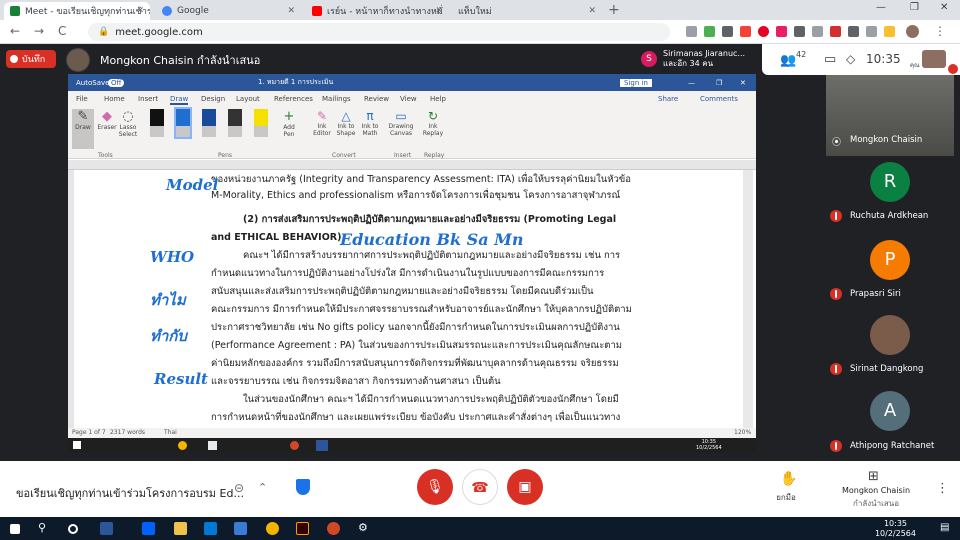  Describe the element at coordinates (890, 267) in the screenshot. I see `participant-tile: P Prapasri Siri` at that location.